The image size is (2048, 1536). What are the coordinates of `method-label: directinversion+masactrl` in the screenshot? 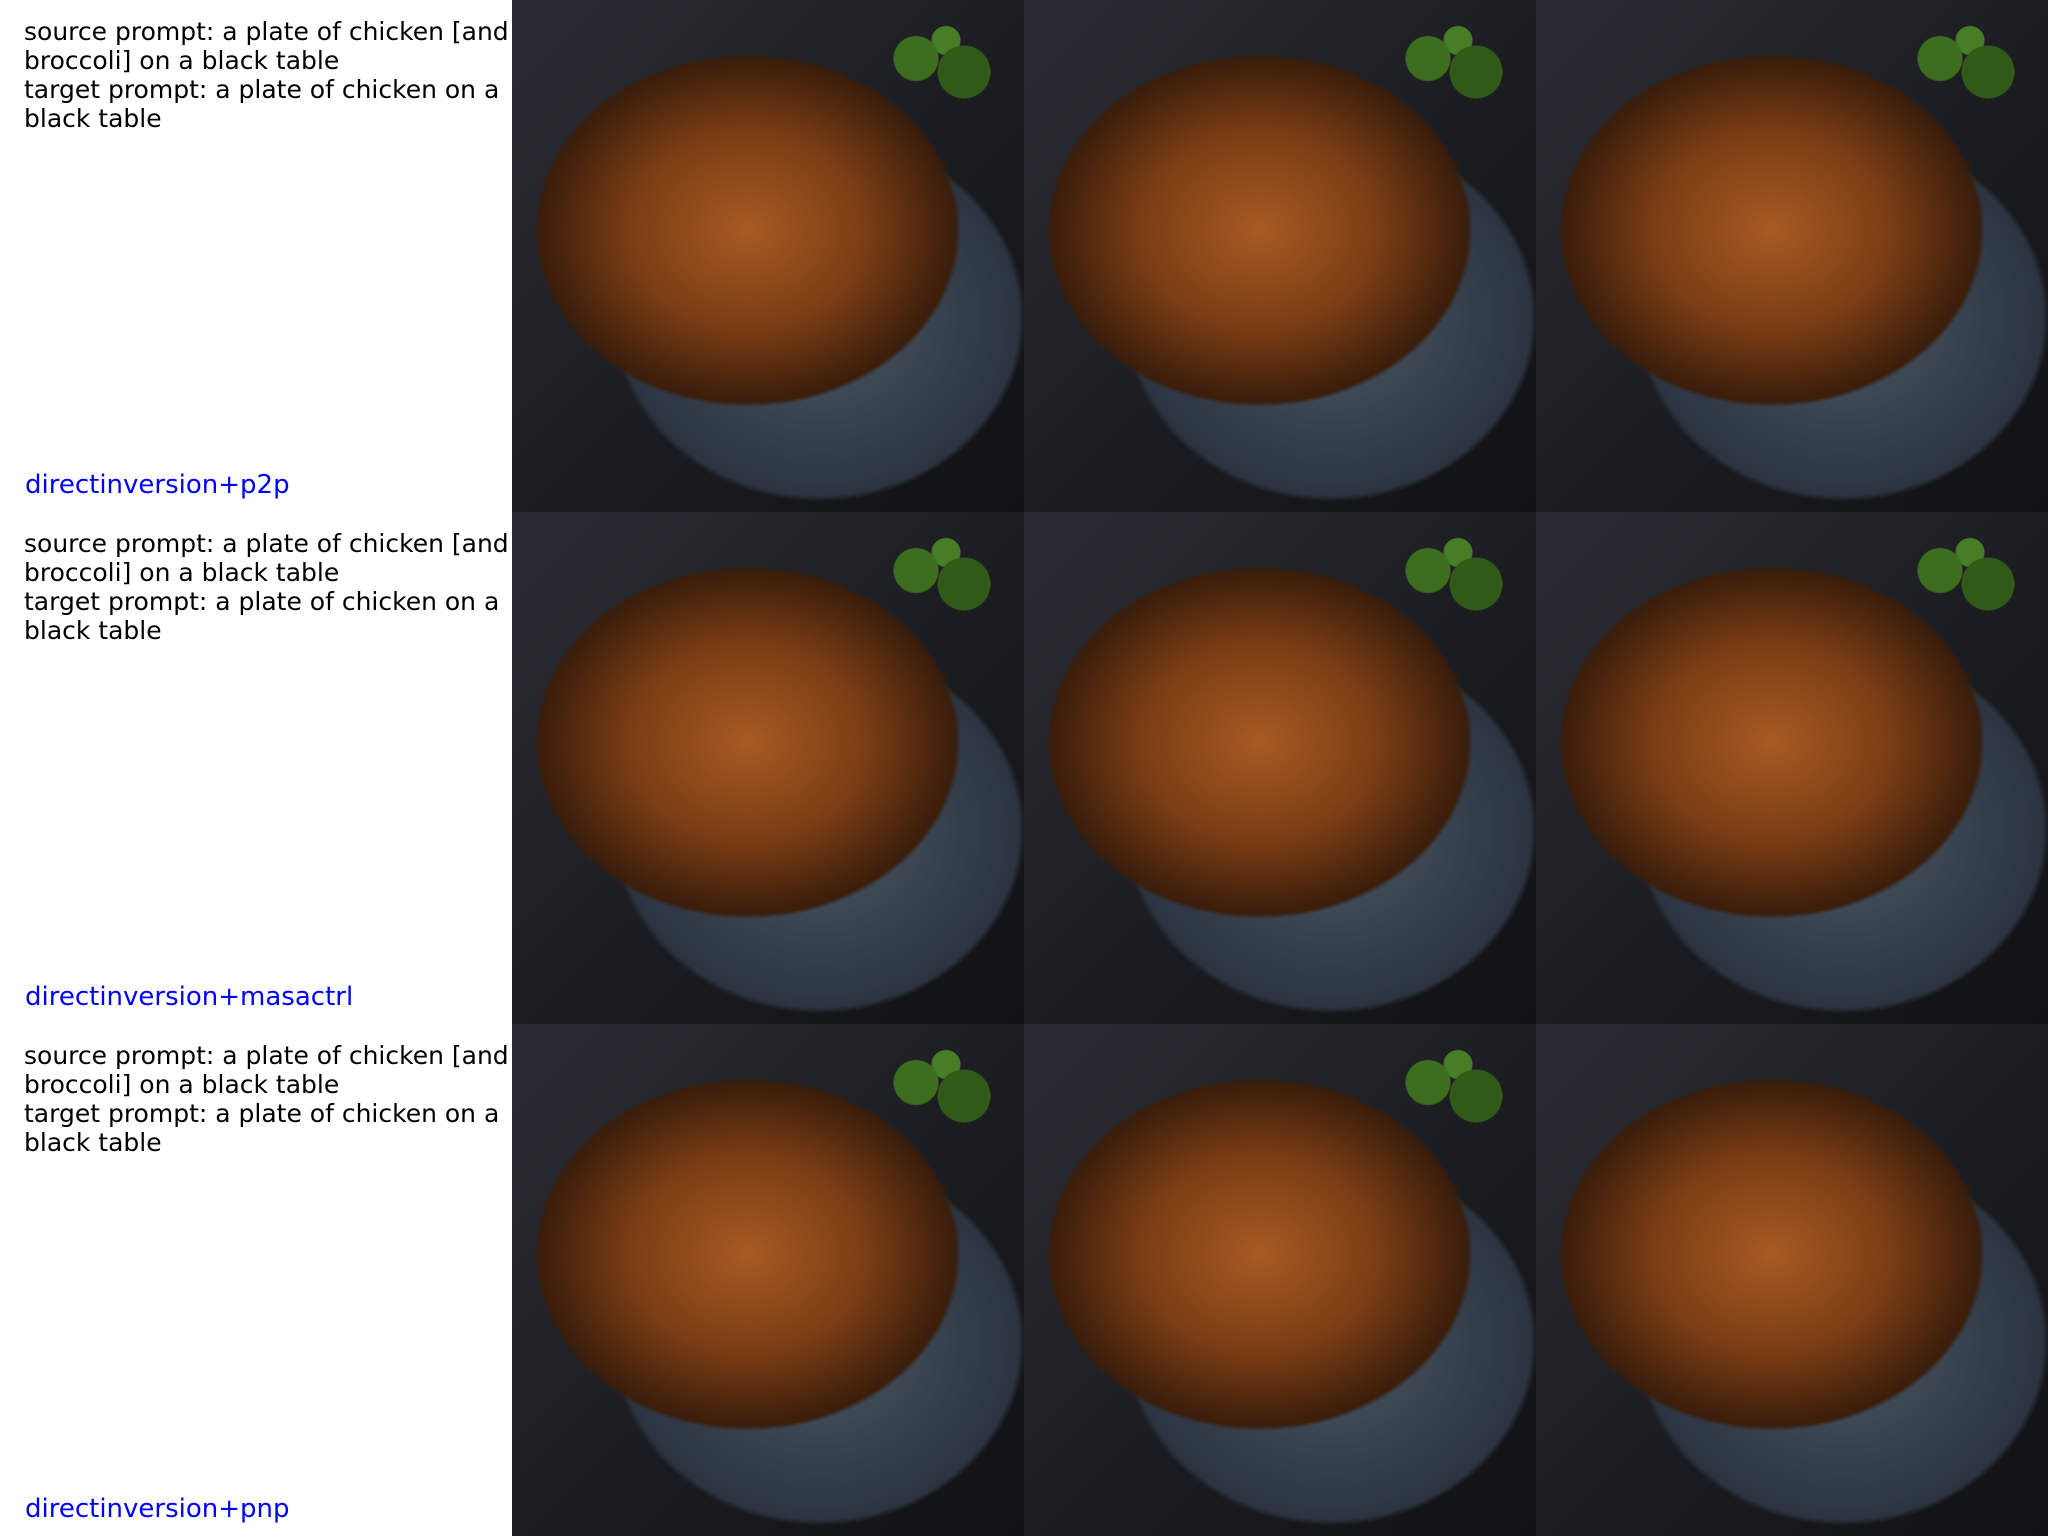 It's located at (189, 997).